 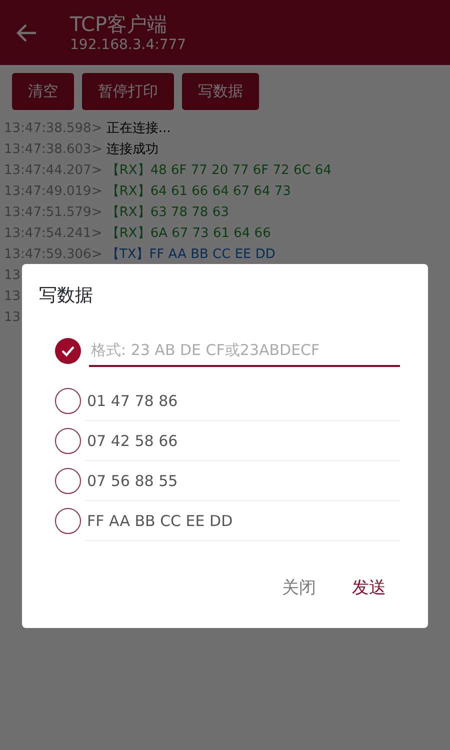 I want to click on check-icon, so click(x=68, y=351).